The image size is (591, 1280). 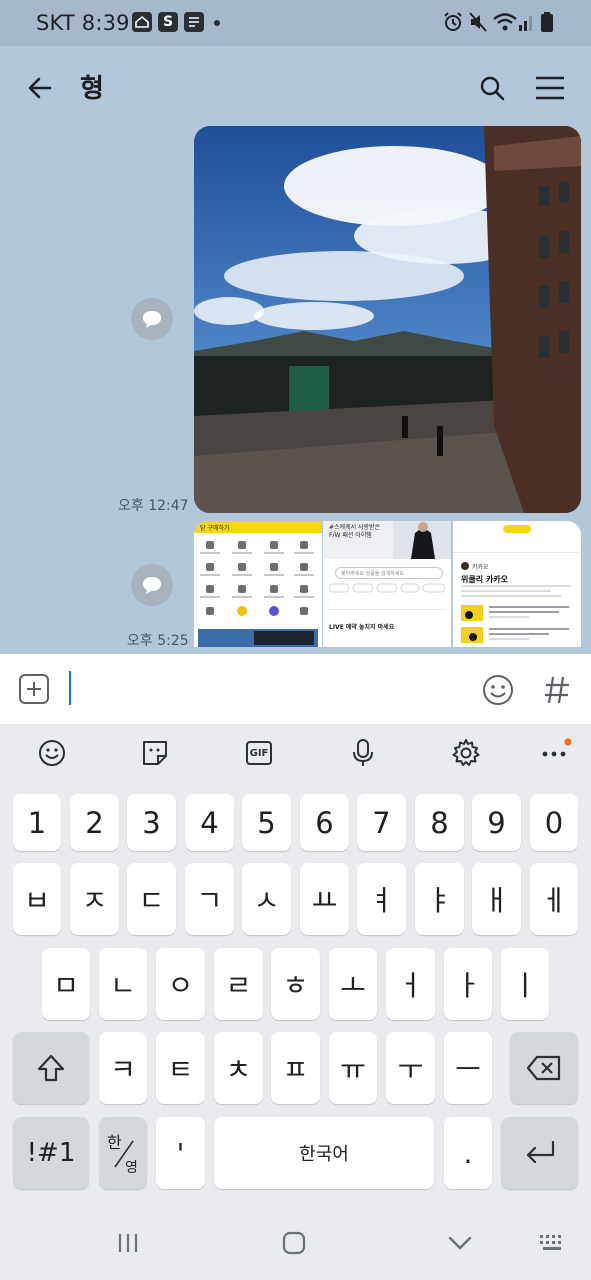 I want to click on hide-keyboard-button, so click(x=460, y=1243).